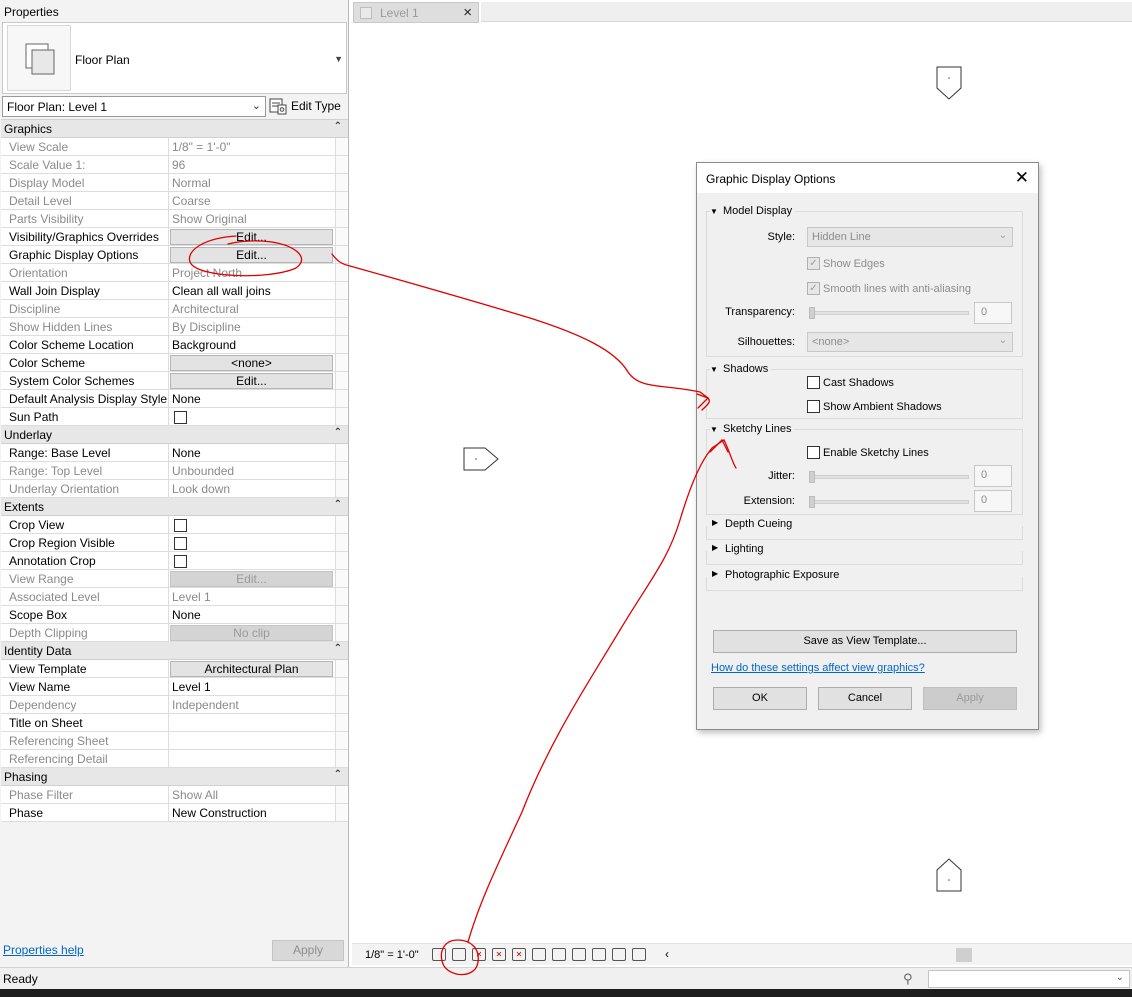 This screenshot has height=997, width=1132. Describe the element at coordinates (741, 369) in the screenshot. I see `shadows-header: ▼ Shadows` at that location.